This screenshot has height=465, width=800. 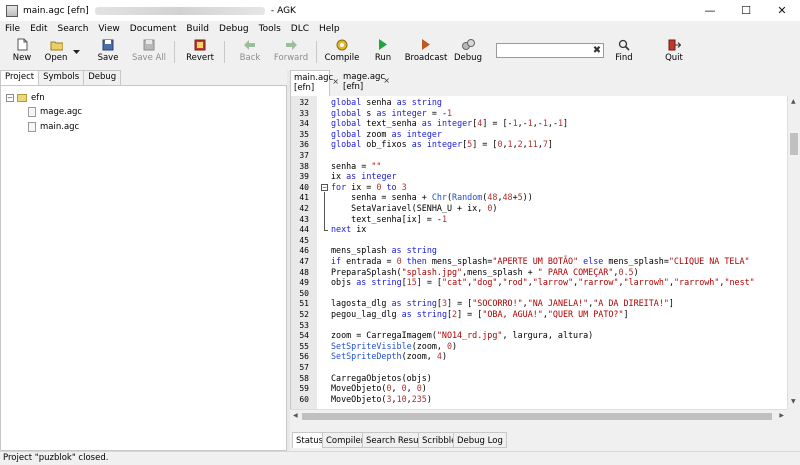 What do you see at coordinates (324, 187) in the screenshot?
I see `fold-collapse-icon: −` at bounding box center [324, 187].